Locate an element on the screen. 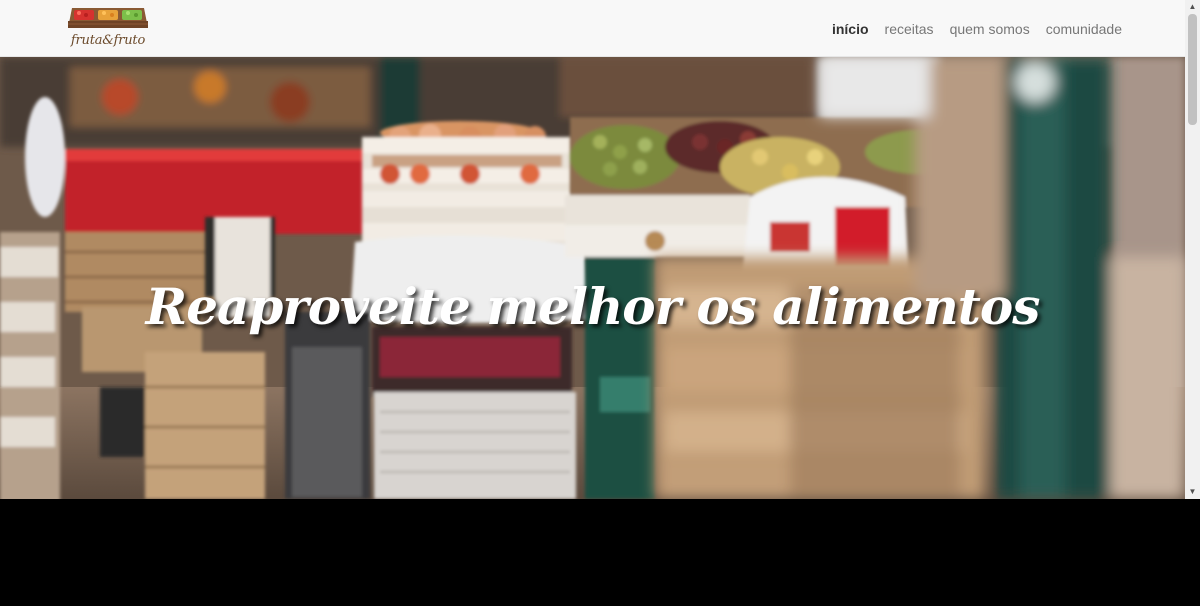  vertical-scrollbar: ▲ ▼ is located at coordinates (1192, 249).